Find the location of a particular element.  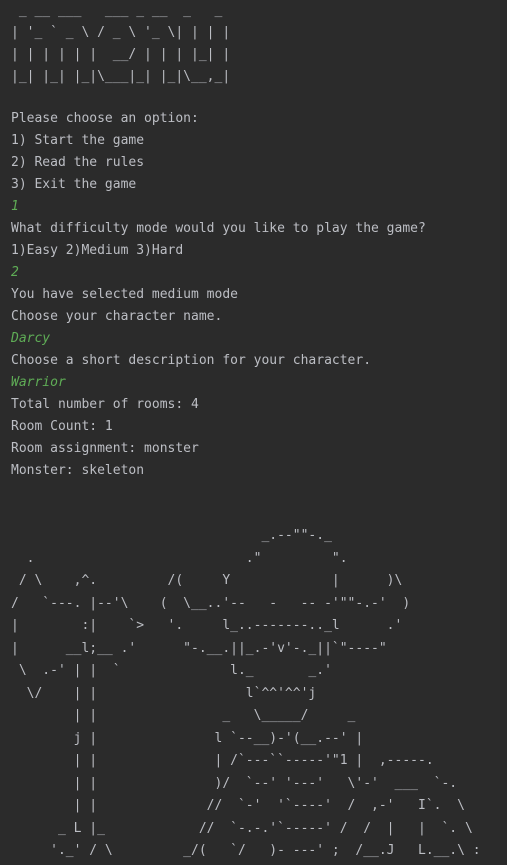

ascii-art-line: '._' / \ _/( `/ )- ---' ; /__.J L.__.\ : is located at coordinates (246, 850).